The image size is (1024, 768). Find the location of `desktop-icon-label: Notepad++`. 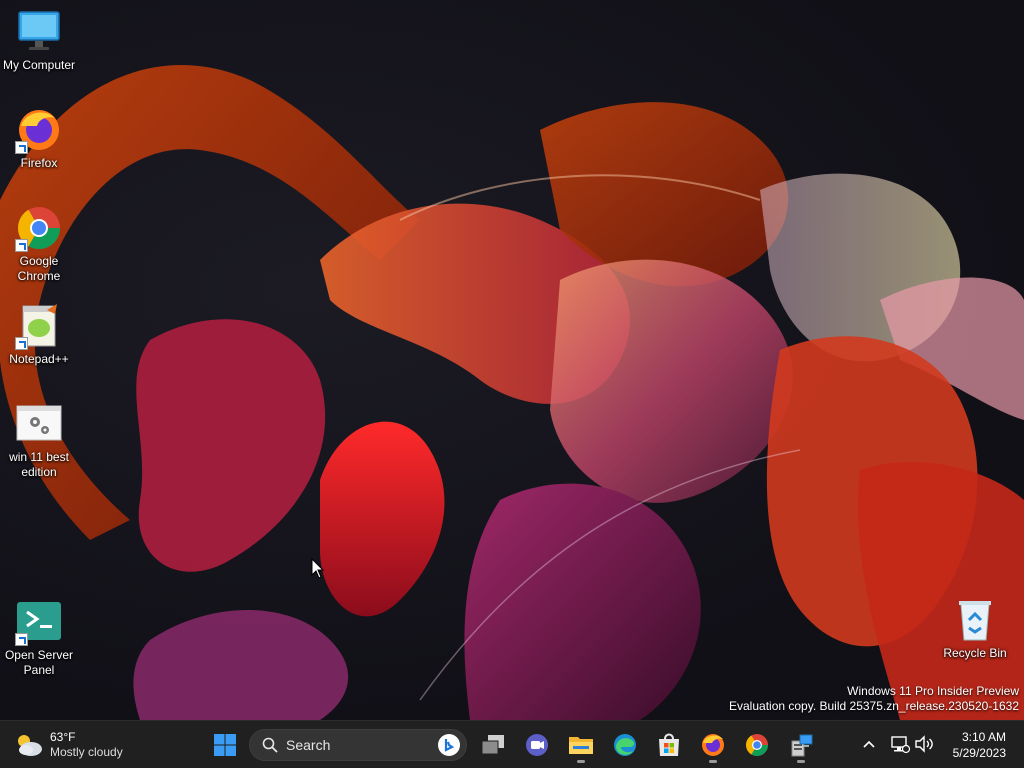

desktop-icon-label: Notepad++ is located at coordinates (39, 359).